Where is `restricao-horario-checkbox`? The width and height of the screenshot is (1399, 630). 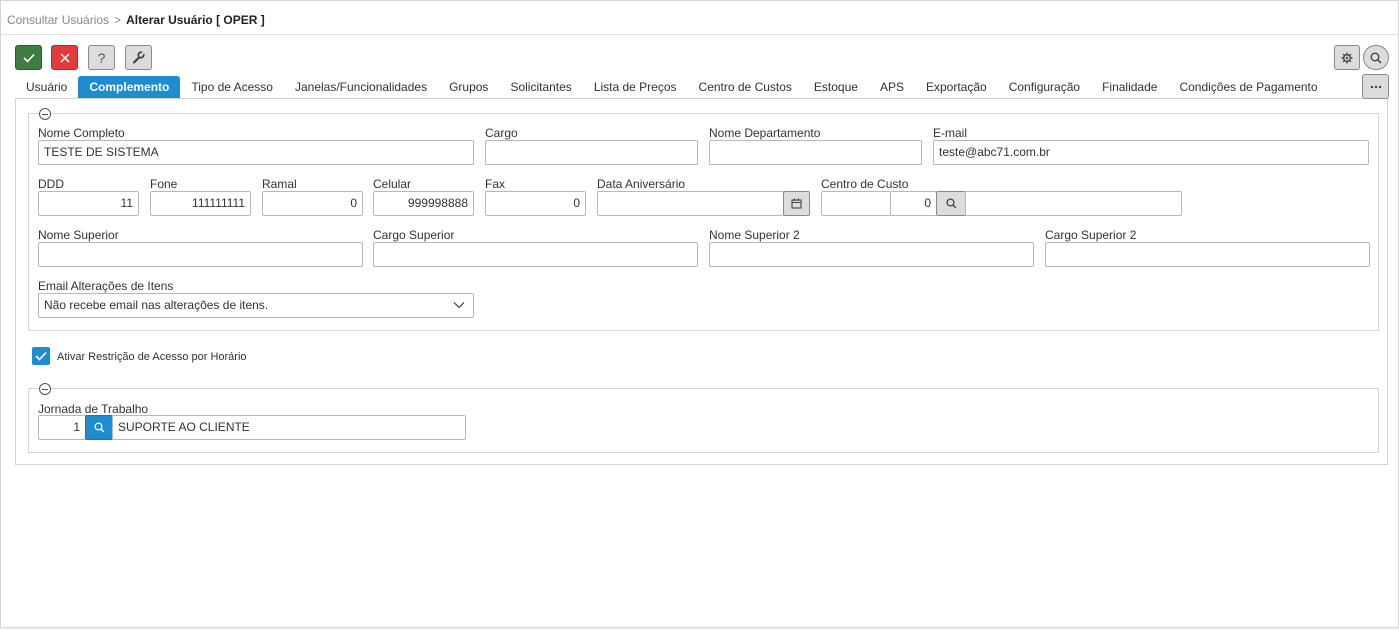 restricao-horario-checkbox is located at coordinates (41, 356).